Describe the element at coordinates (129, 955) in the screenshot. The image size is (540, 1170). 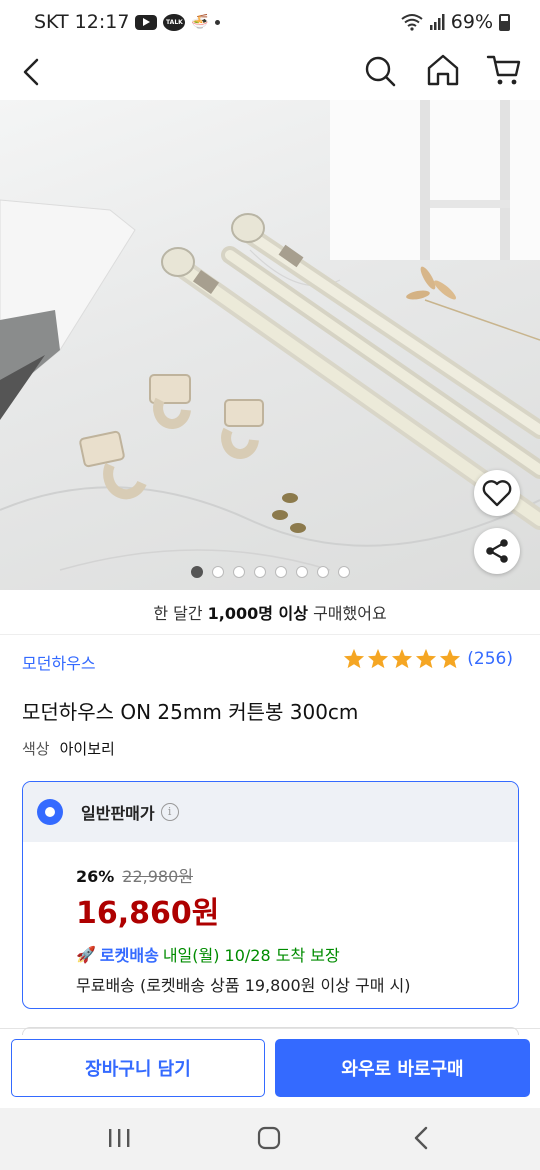
I see `rocket-delivery-label: 로켓배송` at that location.